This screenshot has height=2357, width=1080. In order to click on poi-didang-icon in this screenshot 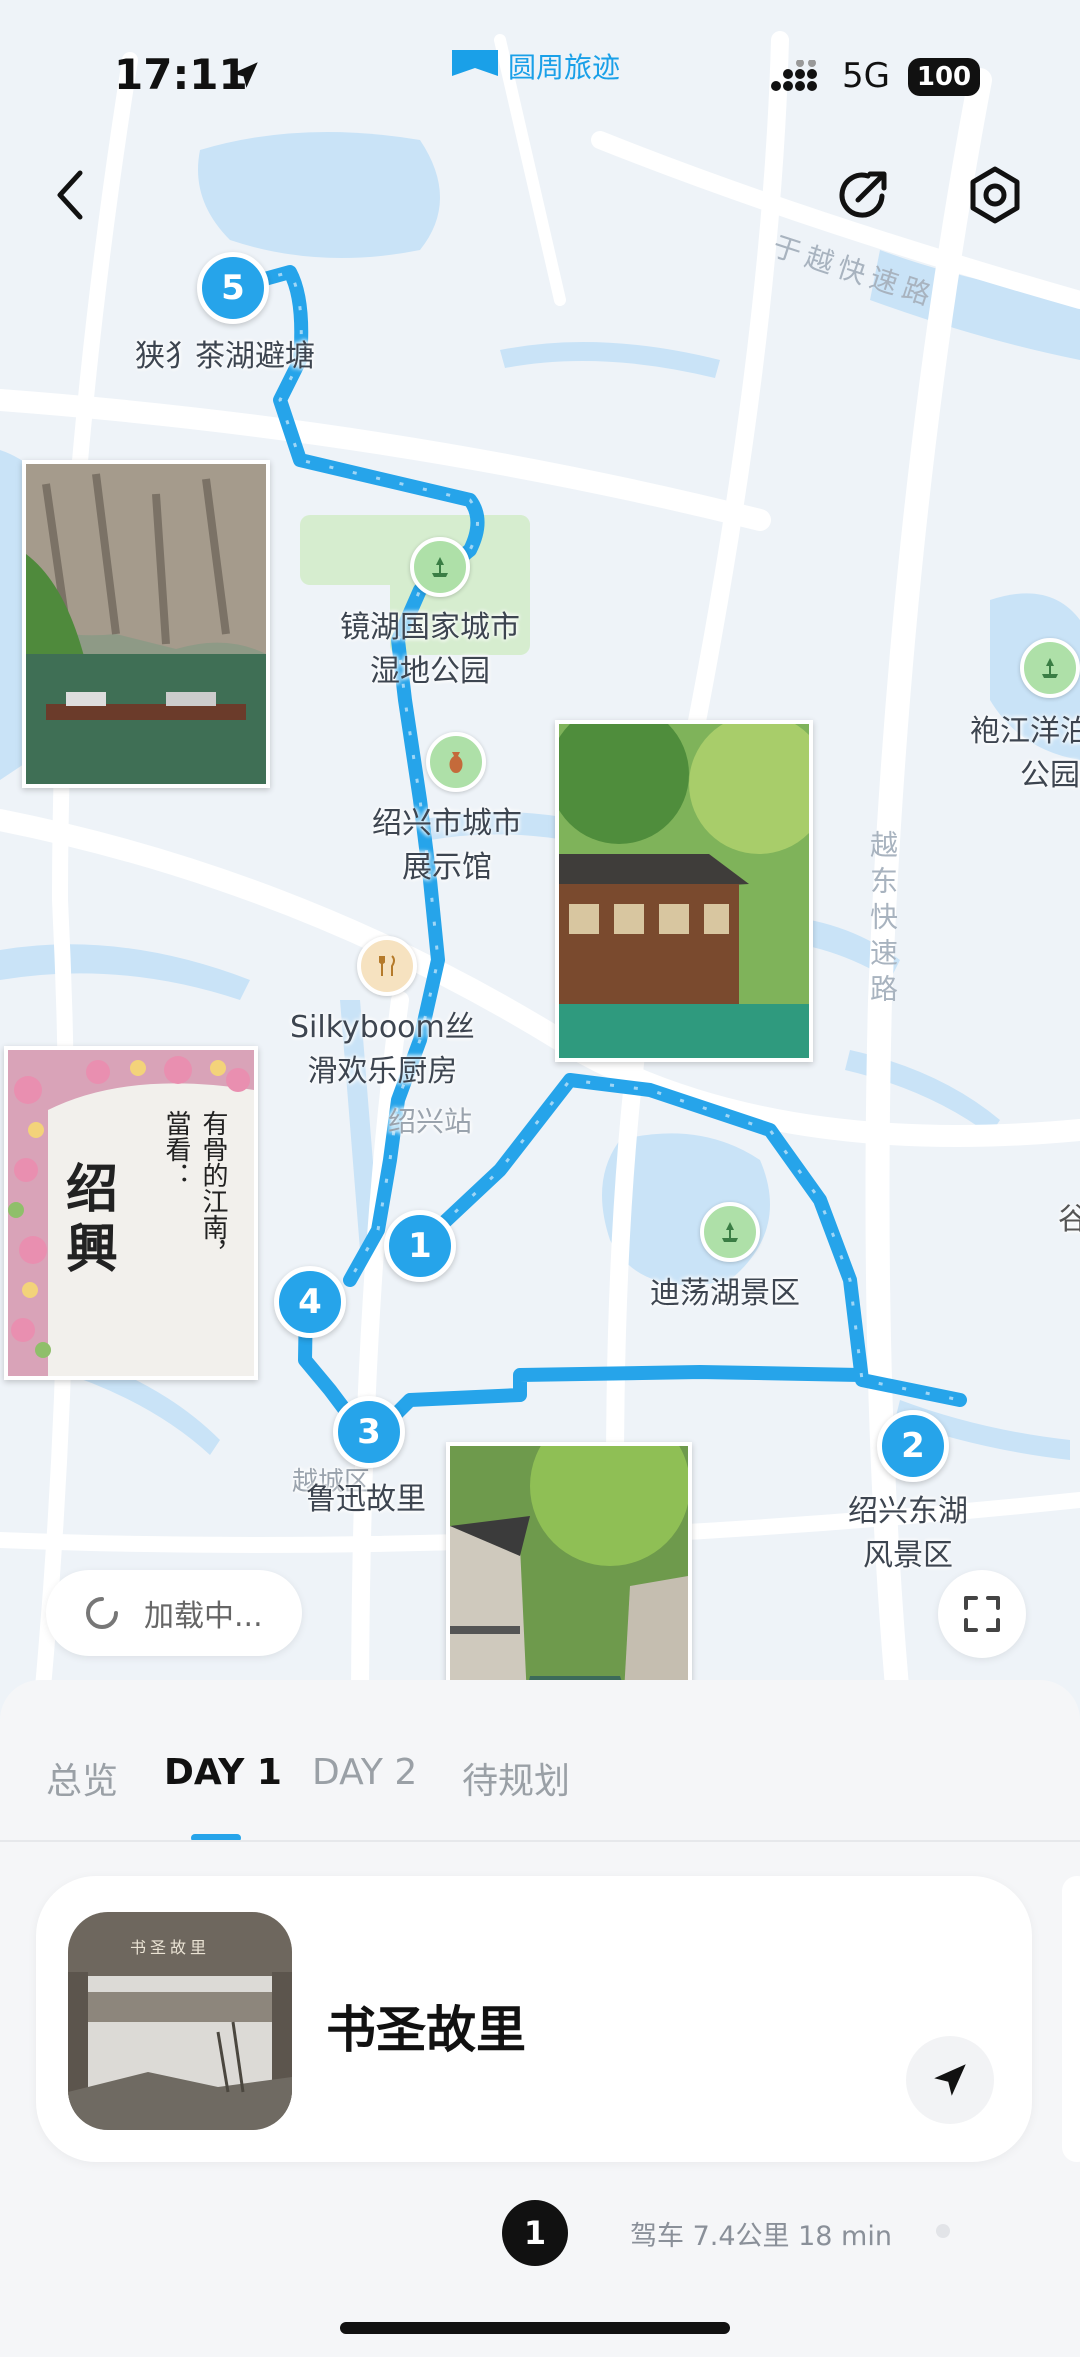, I will do `click(730, 1232)`.